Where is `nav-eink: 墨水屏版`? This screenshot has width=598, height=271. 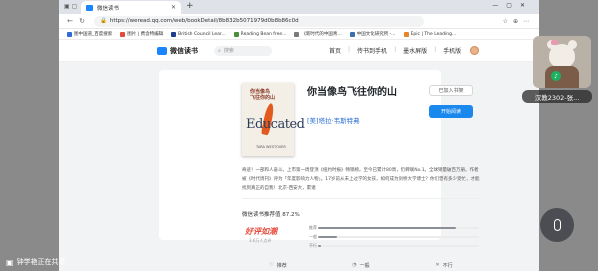 nav-eink: 墨水屏版 is located at coordinates (415, 50).